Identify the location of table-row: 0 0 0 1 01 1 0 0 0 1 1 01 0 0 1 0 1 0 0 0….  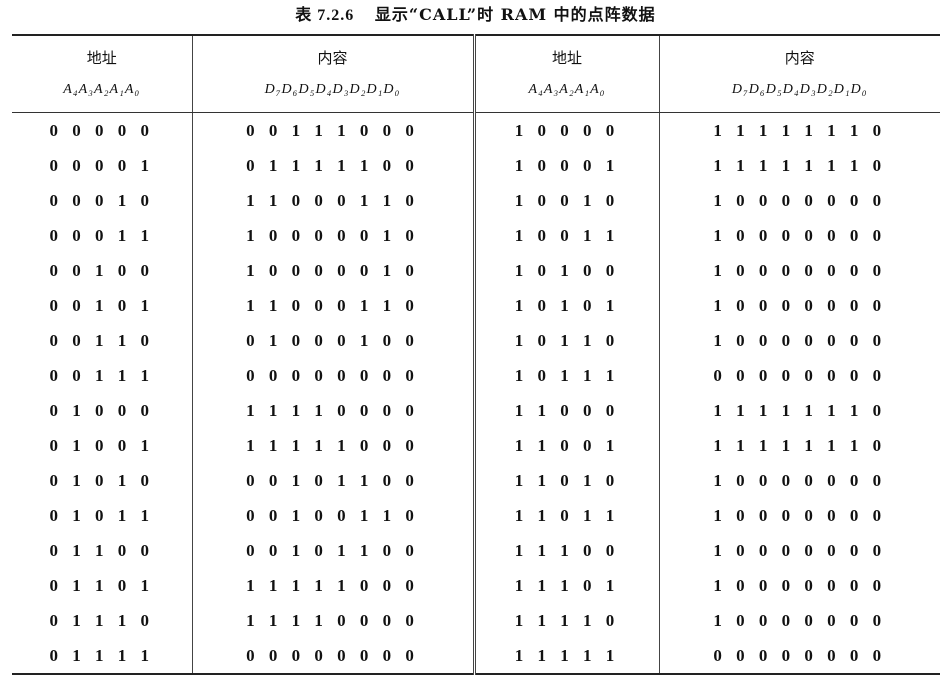
(476, 200).